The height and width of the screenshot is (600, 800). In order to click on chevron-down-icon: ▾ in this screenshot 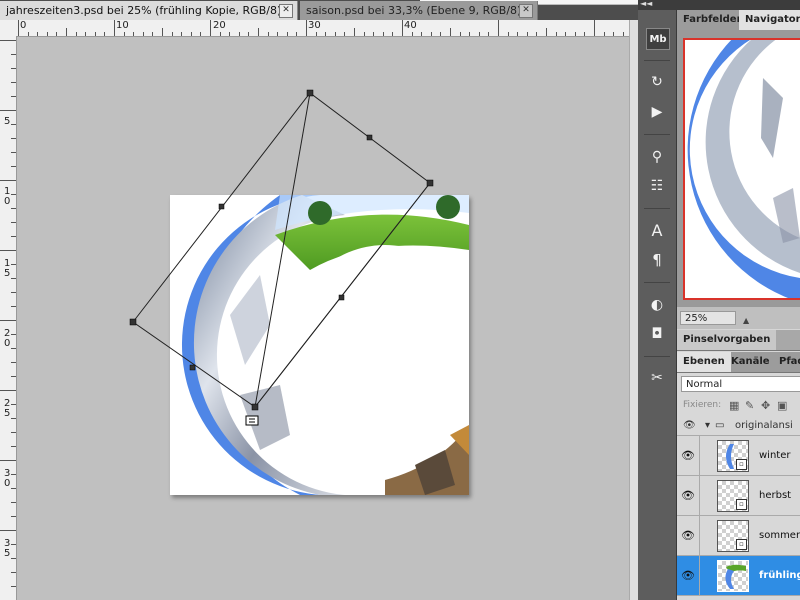, I will do `click(707, 425)`.